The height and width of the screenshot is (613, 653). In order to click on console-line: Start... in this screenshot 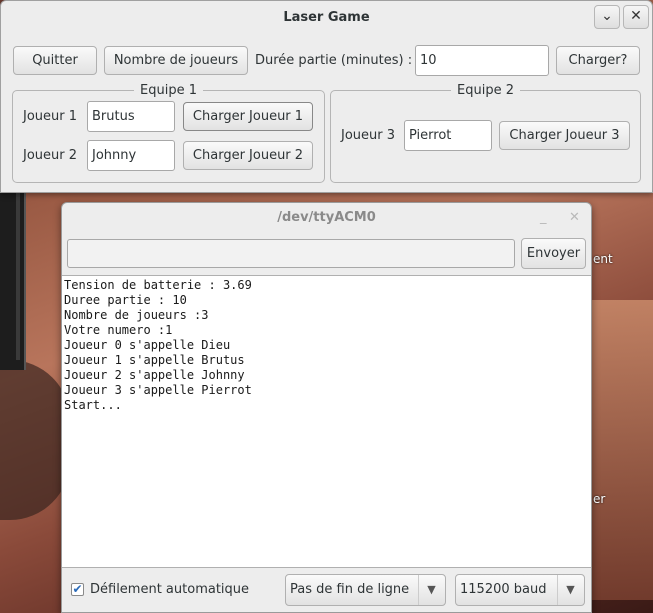, I will do `click(93, 405)`.